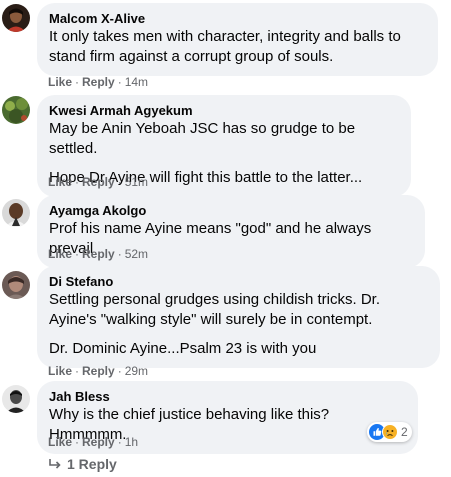  I want to click on reply-arrow-icon, so click(55, 464).